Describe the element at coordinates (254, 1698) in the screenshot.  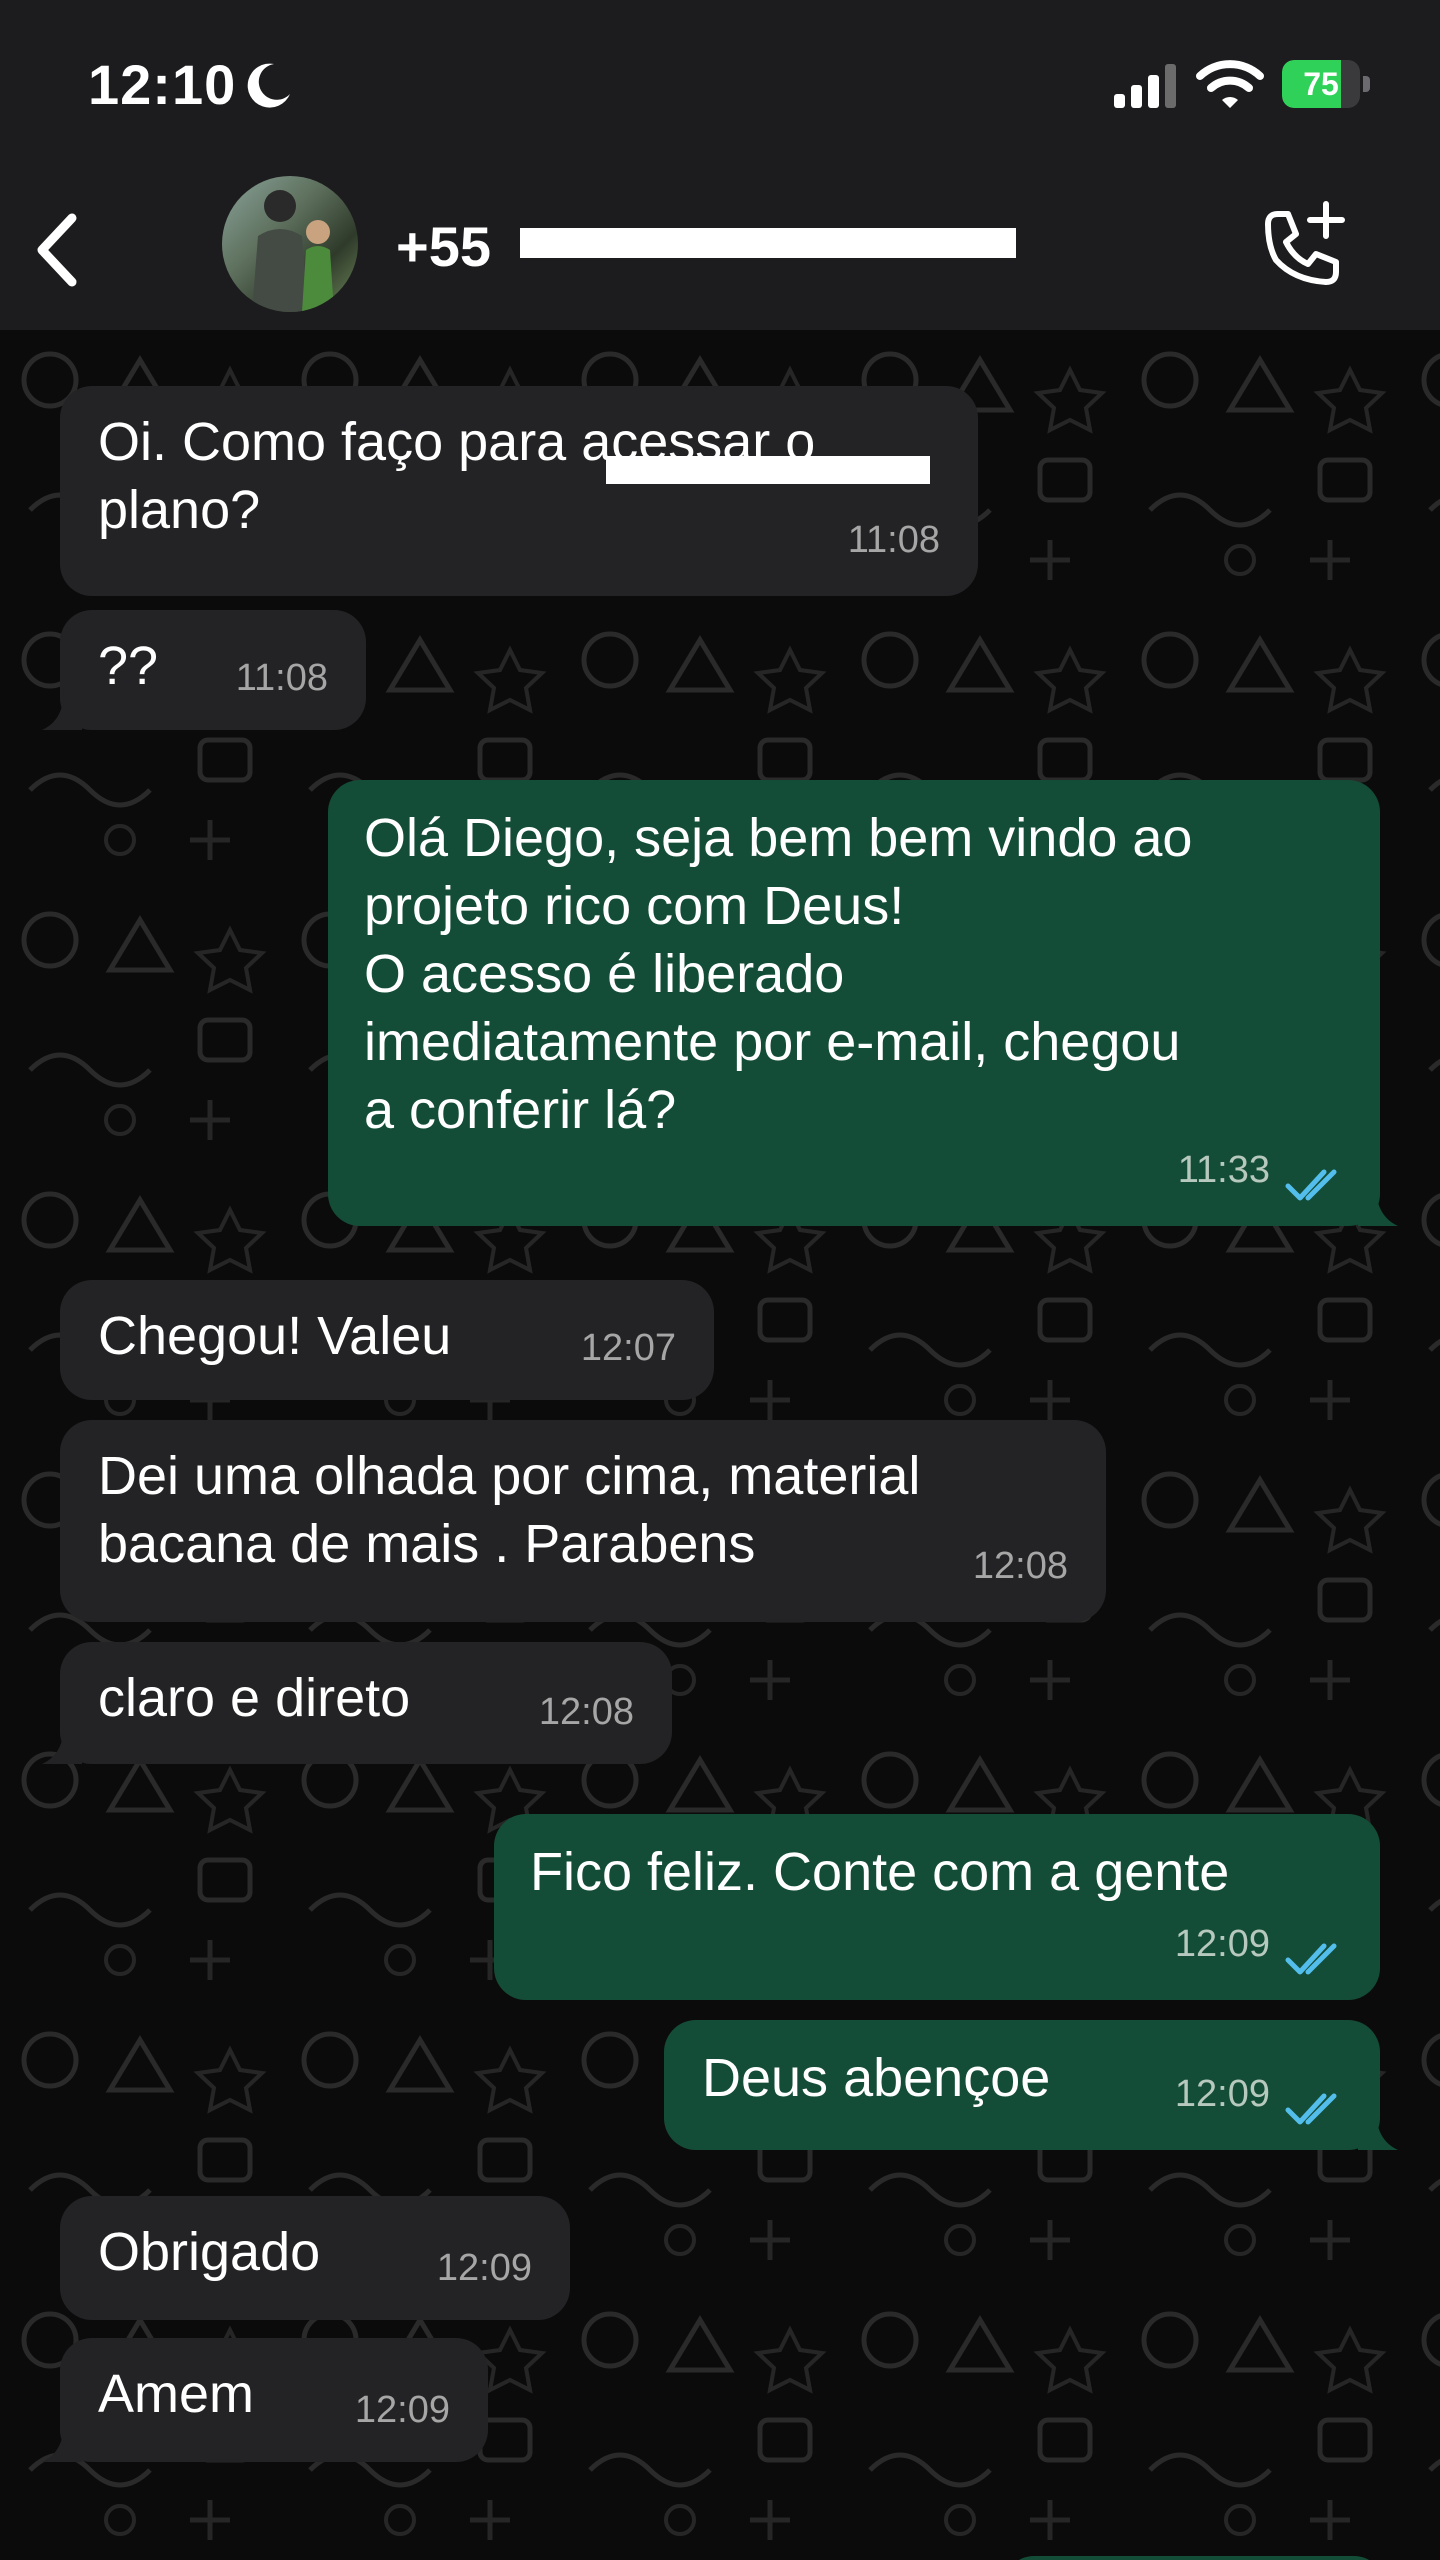
I see `message-text: claro e direto` at that location.